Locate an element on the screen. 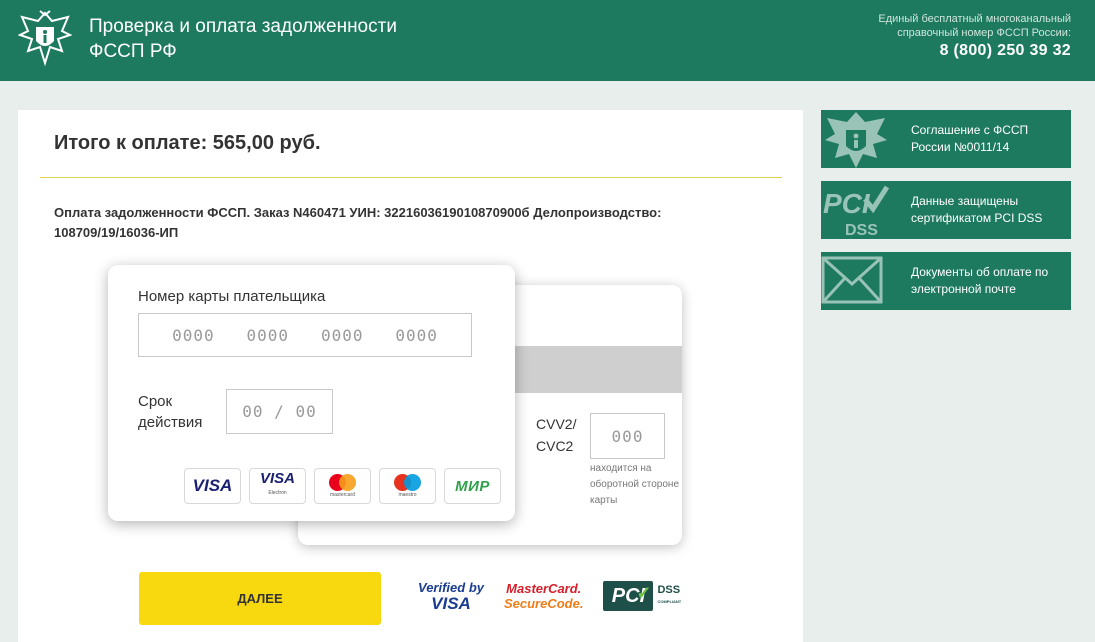 The height and width of the screenshot is (642, 1095). sidebar-item-agreement: Соглашение с ФССП России №0011/14 is located at coordinates (946, 139).